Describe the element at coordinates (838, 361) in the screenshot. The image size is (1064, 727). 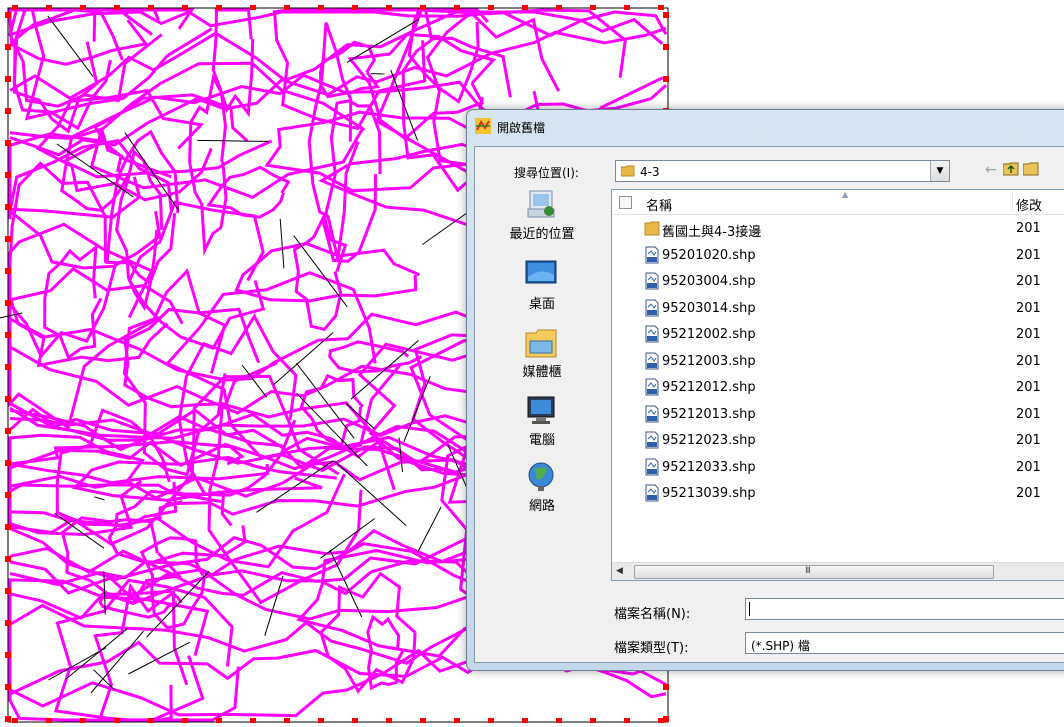
I see `file-row: 95212003.shp 201` at that location.